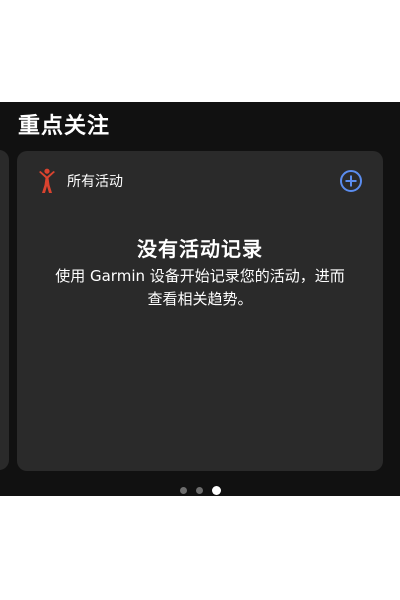 The width and height of the screenshot is (400, 600). I want to click on page-indicator, so click(200, 490).